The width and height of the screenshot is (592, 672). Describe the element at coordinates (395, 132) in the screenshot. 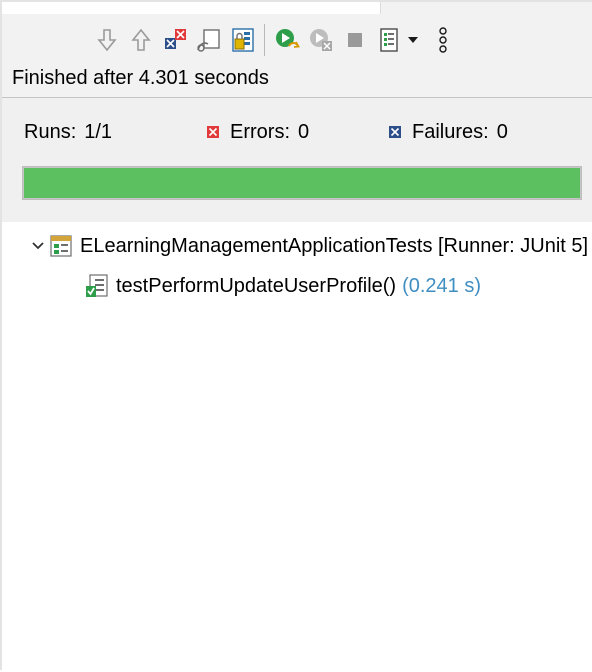

I see `failure-icon` at that location.